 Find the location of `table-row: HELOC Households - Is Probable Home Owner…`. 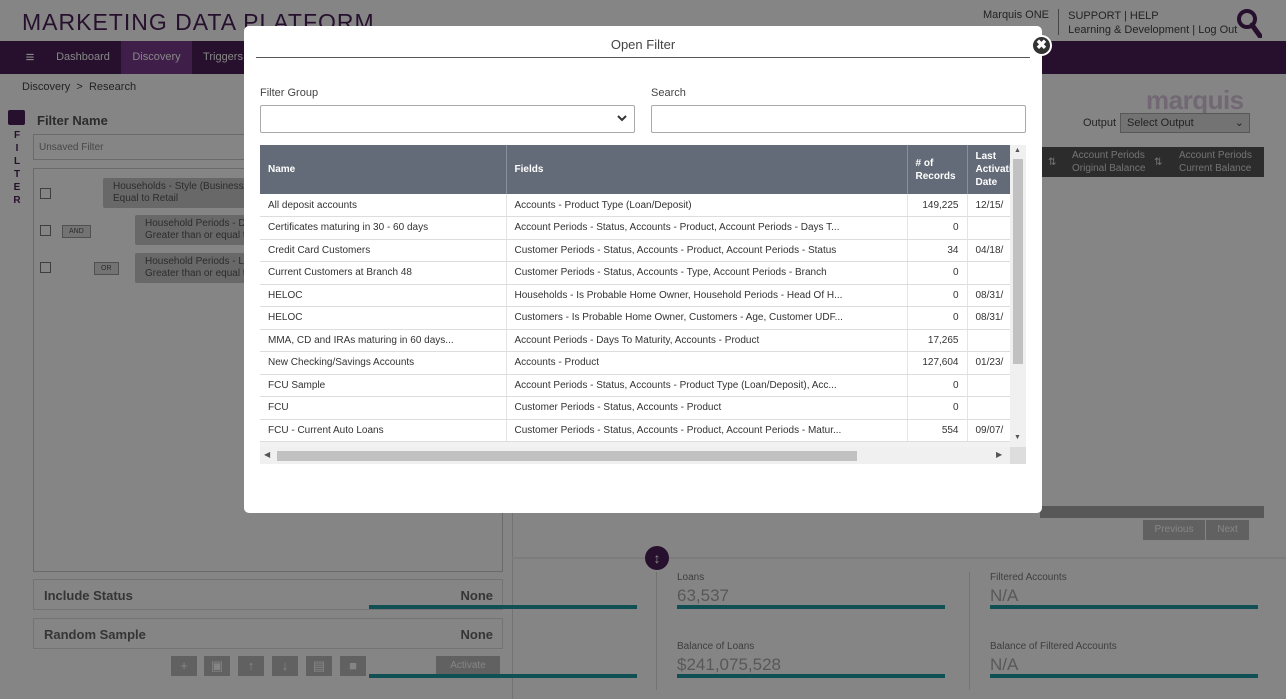

table-row: HELOC Households - Is Probable Home Owner… is located at coordinates (643, 295).